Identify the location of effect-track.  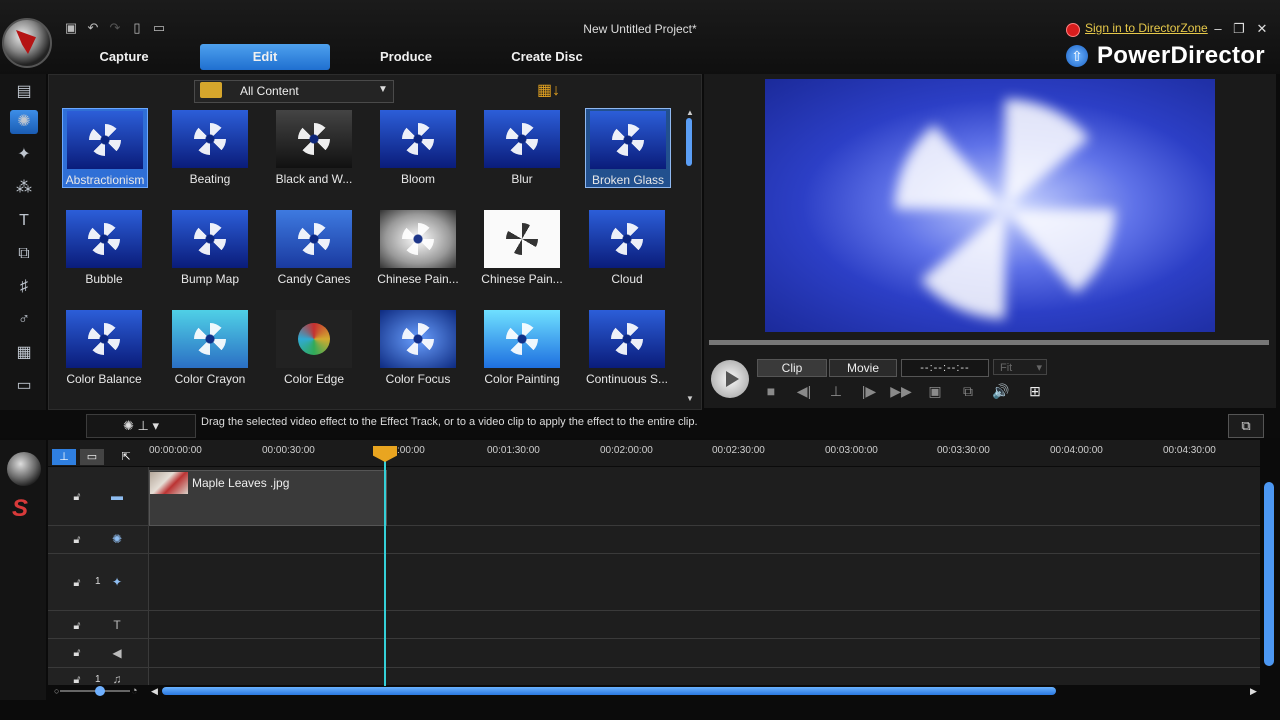
(654, 540).